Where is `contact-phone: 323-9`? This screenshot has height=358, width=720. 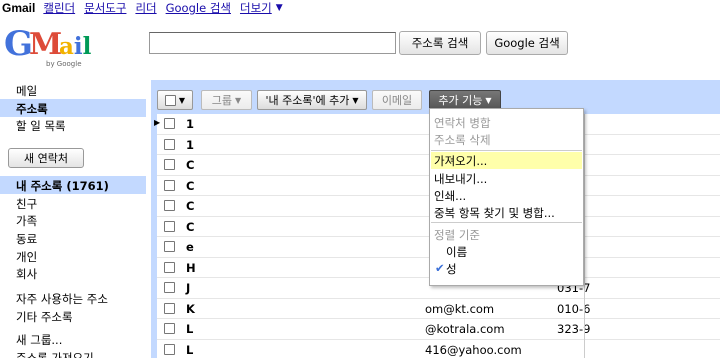 contact-phone: 323-9 is located at coordinates (574, 329).